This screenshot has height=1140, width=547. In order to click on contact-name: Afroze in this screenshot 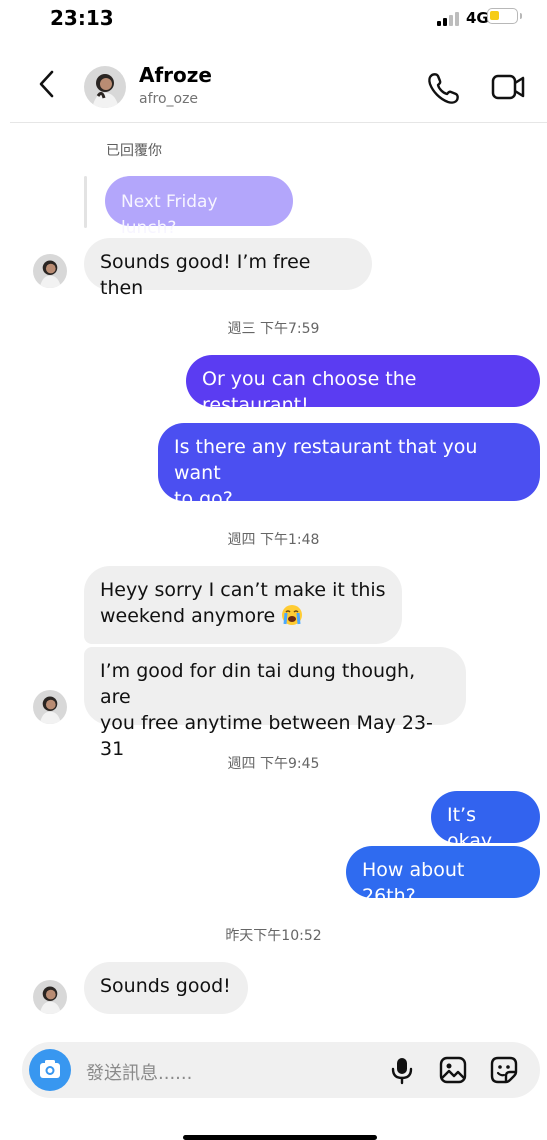, I will do `click(175, 75)`.